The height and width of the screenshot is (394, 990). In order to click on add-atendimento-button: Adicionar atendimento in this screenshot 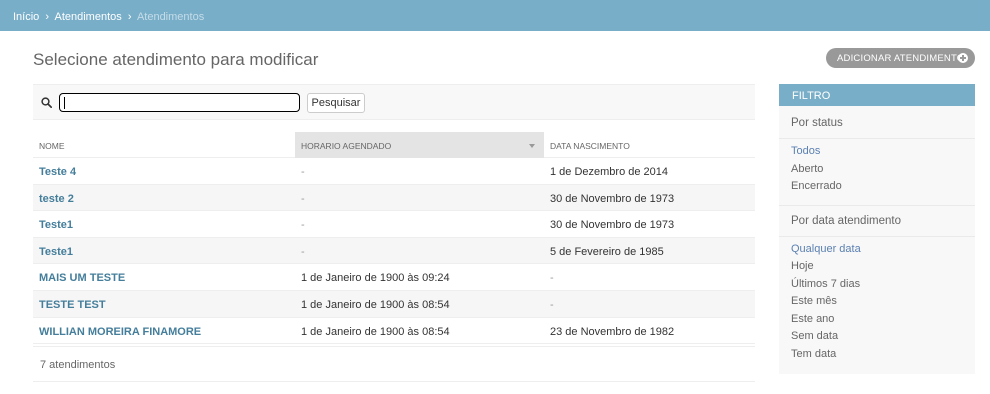, I will do `click(900, 58)`.